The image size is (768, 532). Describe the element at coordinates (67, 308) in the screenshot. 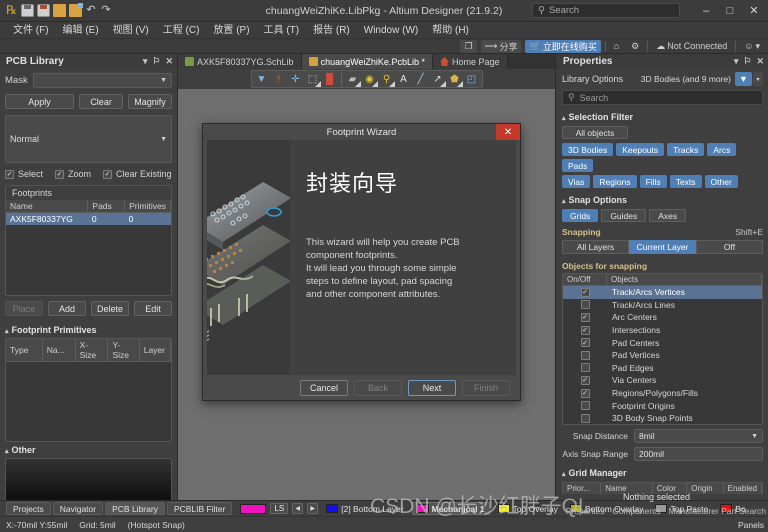

I see `add-button: Add` at that location.